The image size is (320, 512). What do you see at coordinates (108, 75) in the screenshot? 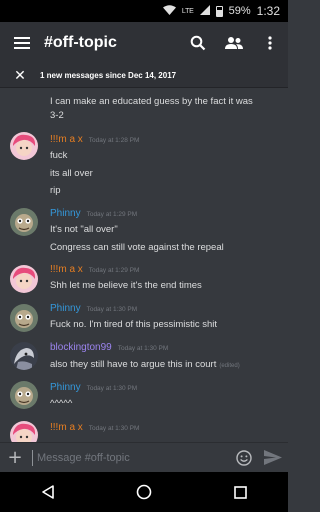
I see `new-messages-text: 1 new messages since Dec 14, 2017` at bounding box center [108, 75].